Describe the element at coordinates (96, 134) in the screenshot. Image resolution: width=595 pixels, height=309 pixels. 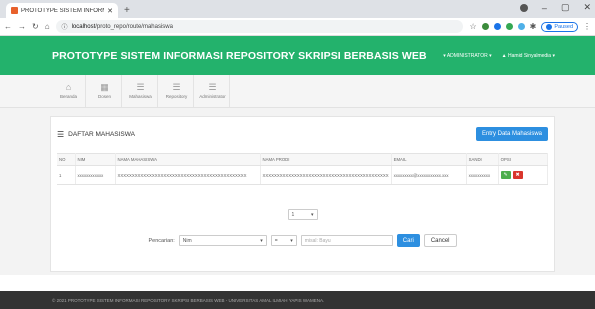
I see `panel-title: ☰ DAFTAR MAHASISWA` at that location.